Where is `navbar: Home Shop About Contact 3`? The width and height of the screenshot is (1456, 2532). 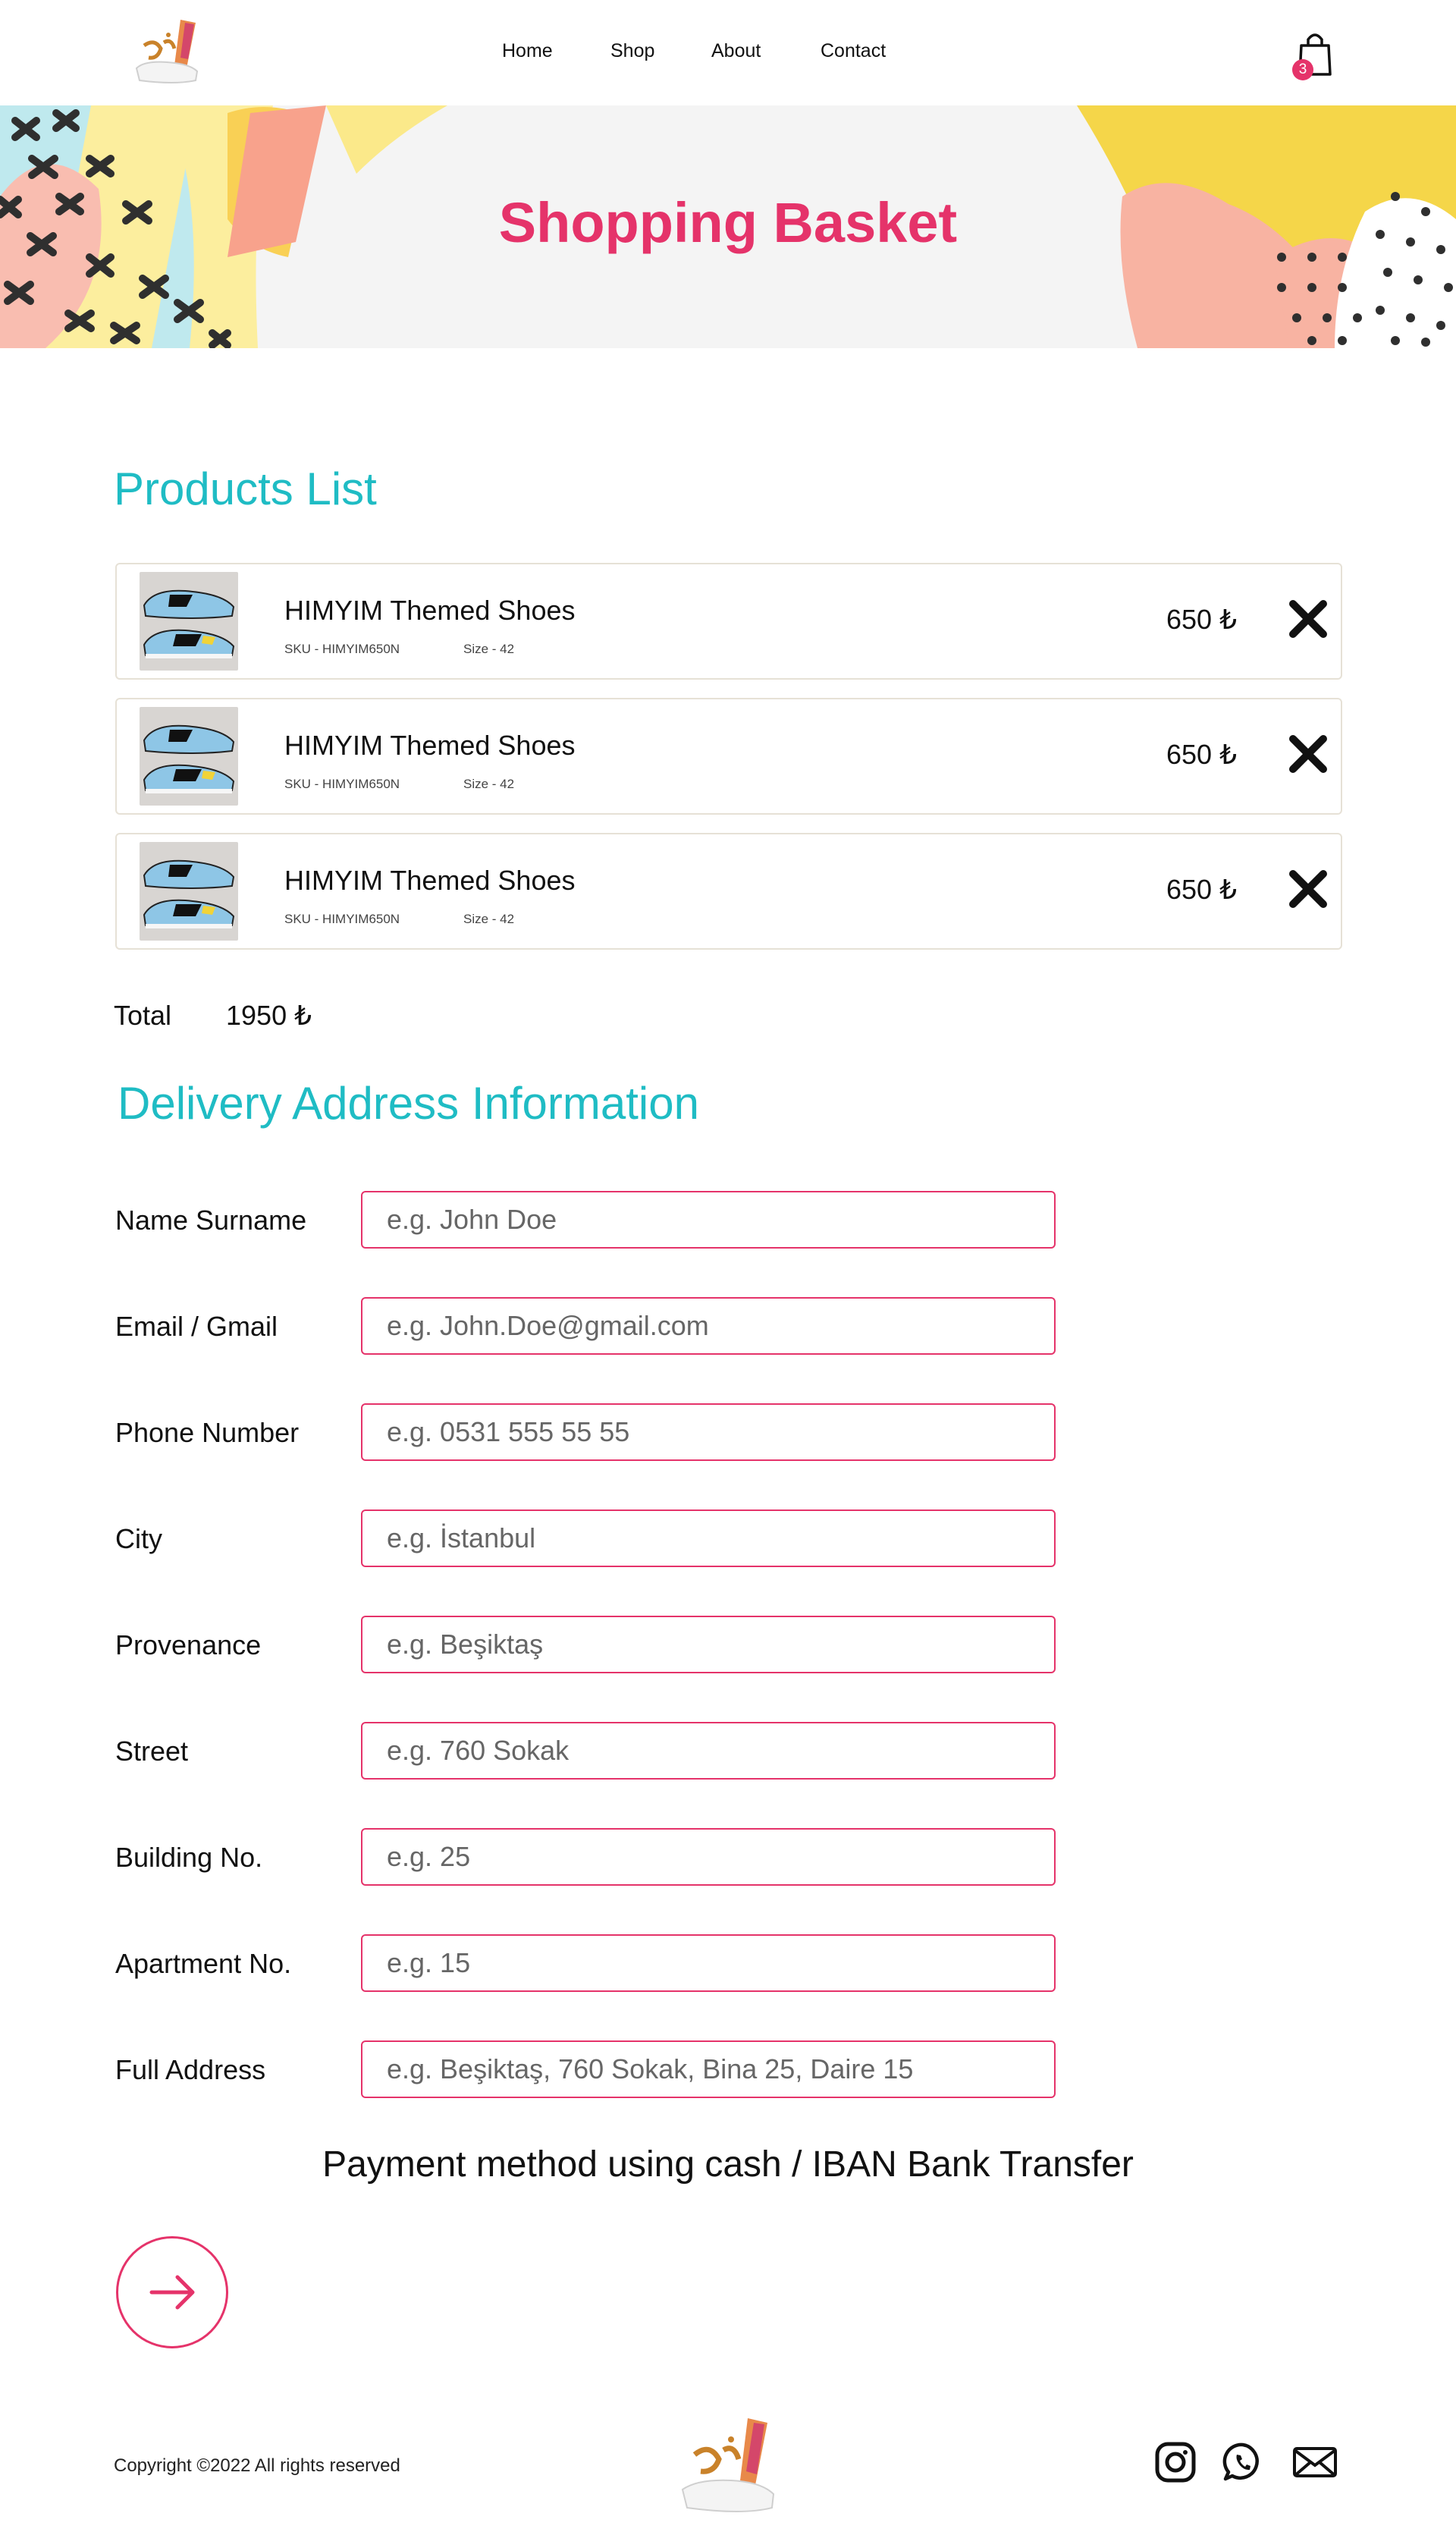 navbar: Home Shop About Contact 3 is located at coordinates (728, 52).